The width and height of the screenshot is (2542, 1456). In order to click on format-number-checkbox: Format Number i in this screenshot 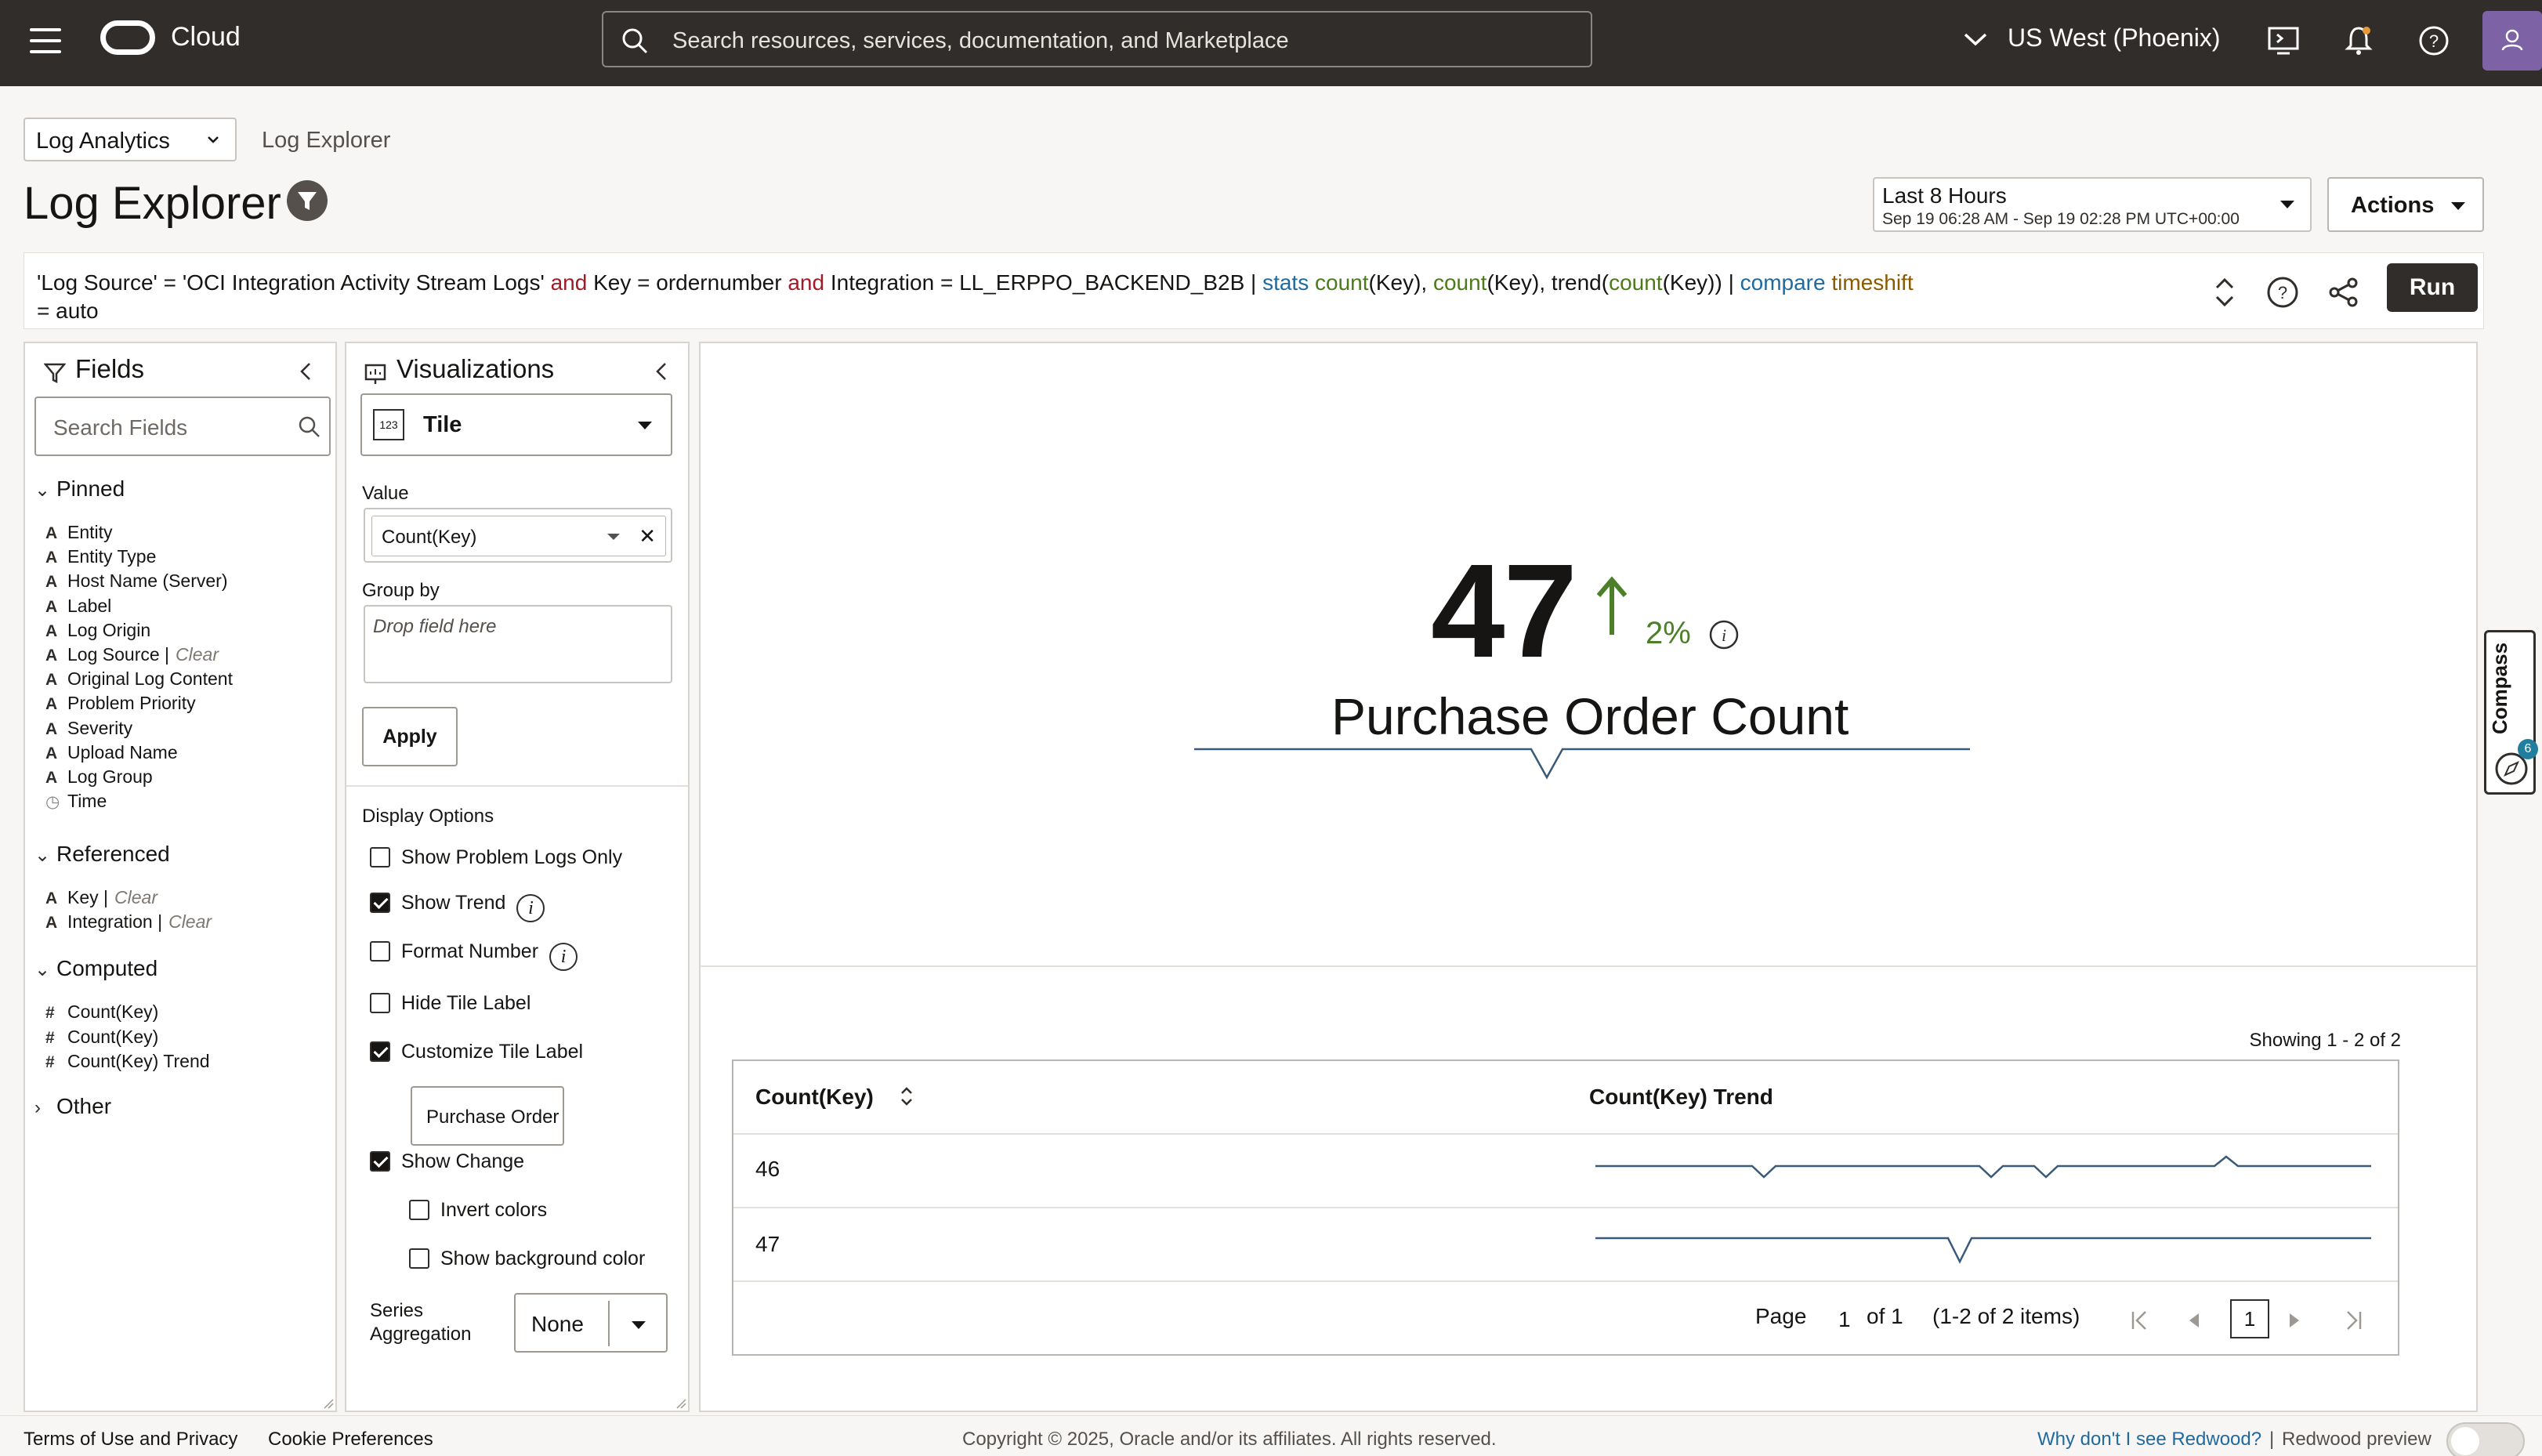, I will do `click(474, 955)`.